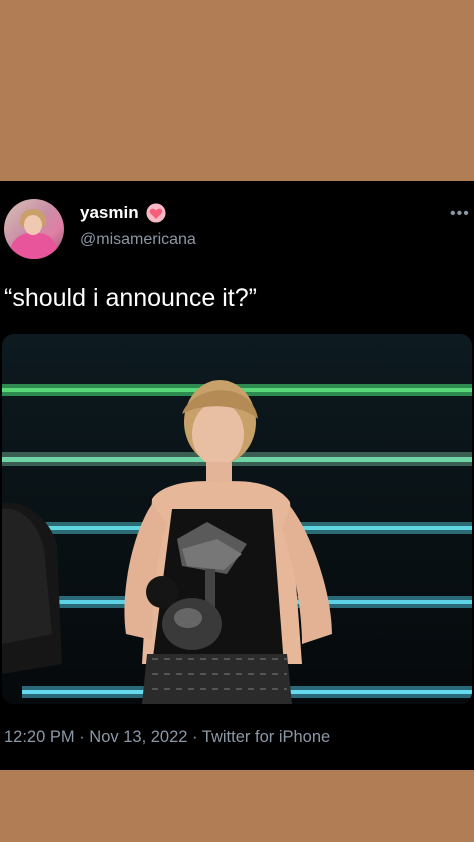 The image size is (474, 842). Describe the element at coordinates (109, 213) in the screenshot. I see `display-name: yasmin` at that location.